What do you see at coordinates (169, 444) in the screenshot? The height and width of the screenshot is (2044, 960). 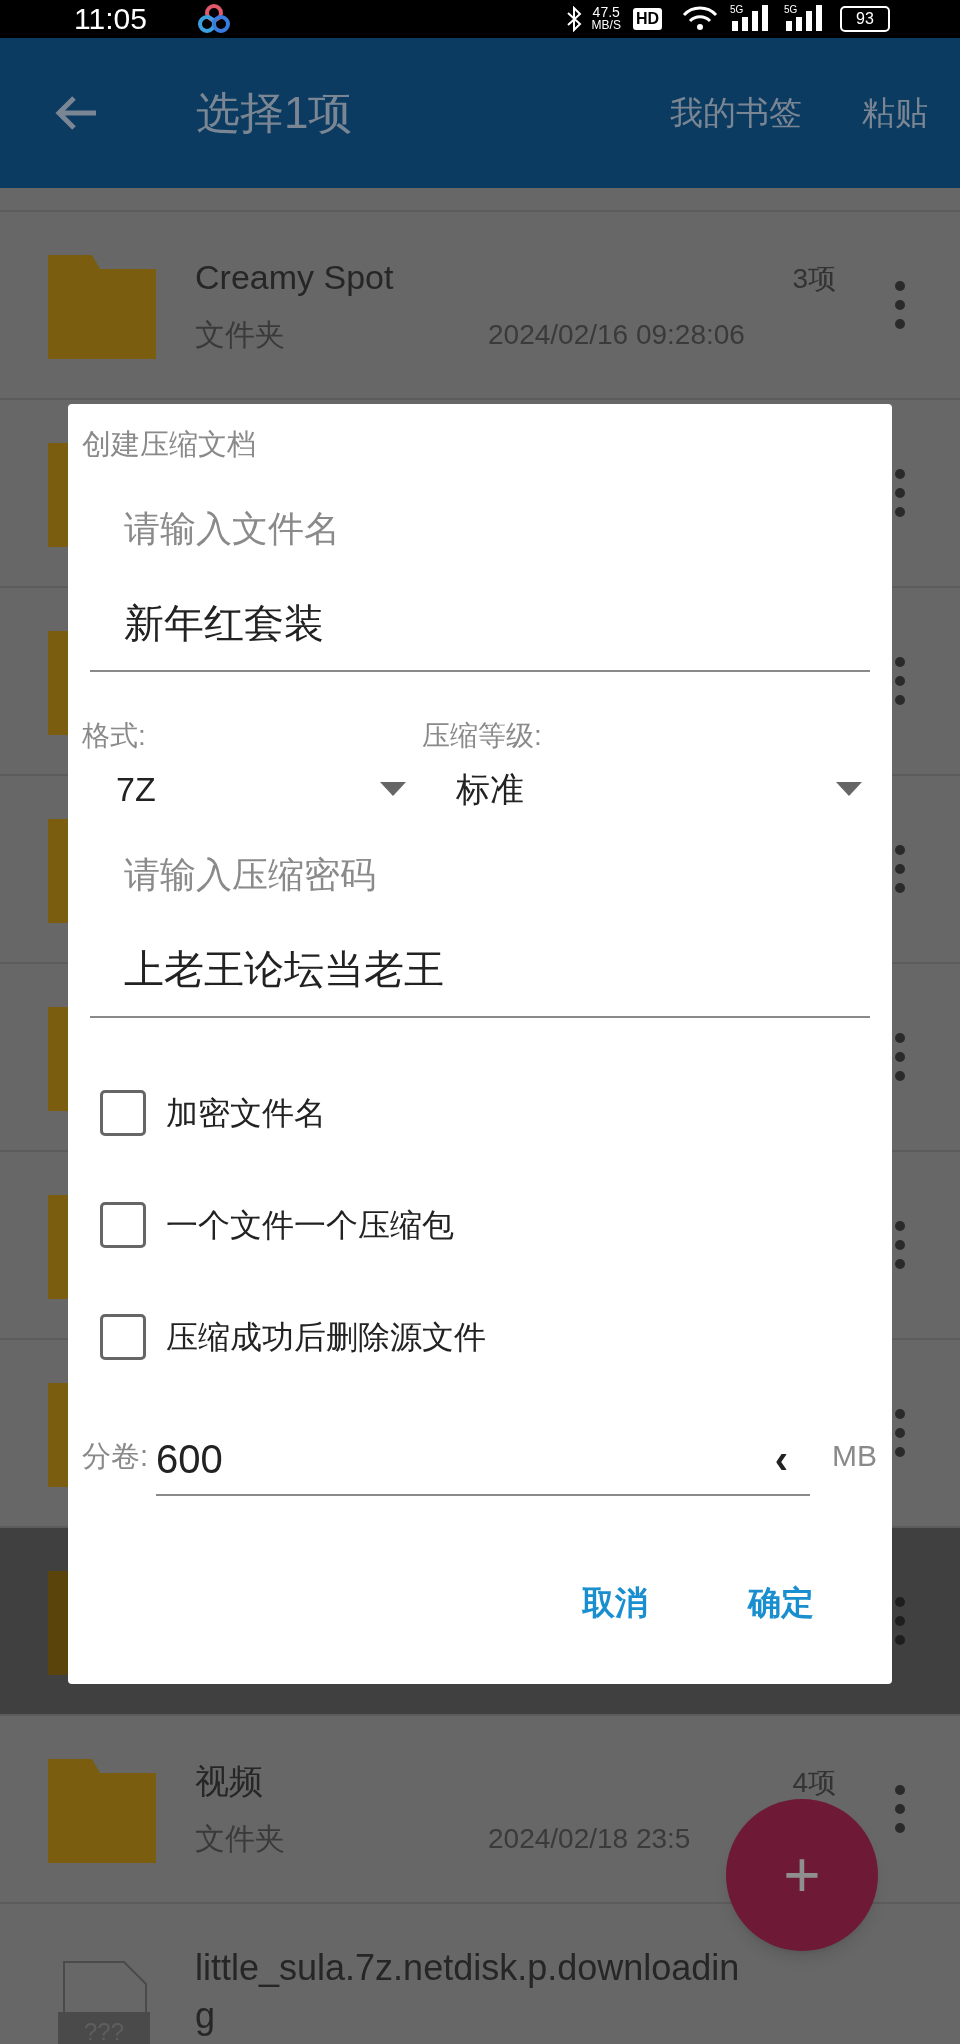 I see `dialog-title: 创建压缩文档` at bounding box center [169, 444].